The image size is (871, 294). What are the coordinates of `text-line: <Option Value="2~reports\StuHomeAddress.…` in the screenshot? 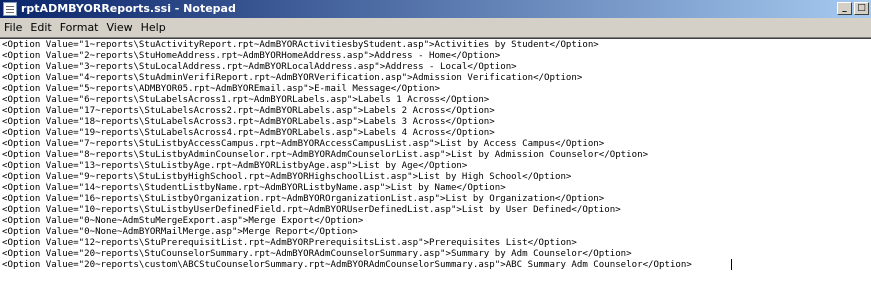 It's located at (251, 56).